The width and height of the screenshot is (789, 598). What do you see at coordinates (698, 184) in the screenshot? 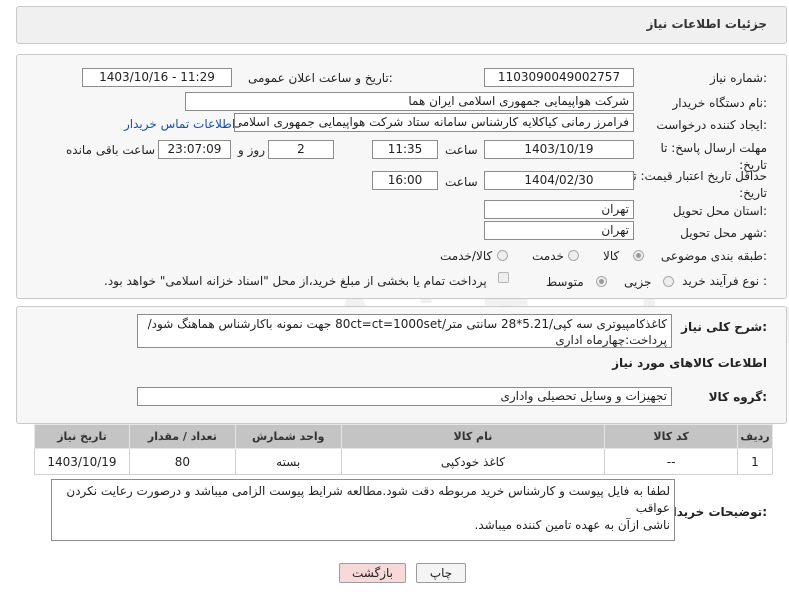
I see `validity-label: حداقل تاریخ اعتبار قیمت: تا تاریخ:` at bounding box center [698, 184].